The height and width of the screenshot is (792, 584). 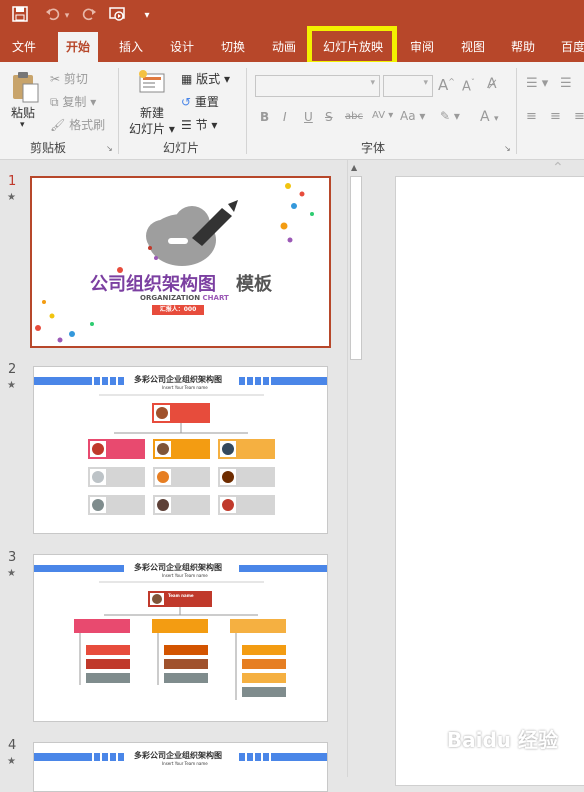 I want to click on numbering-icon: ☰, so click(x=566, y=83).